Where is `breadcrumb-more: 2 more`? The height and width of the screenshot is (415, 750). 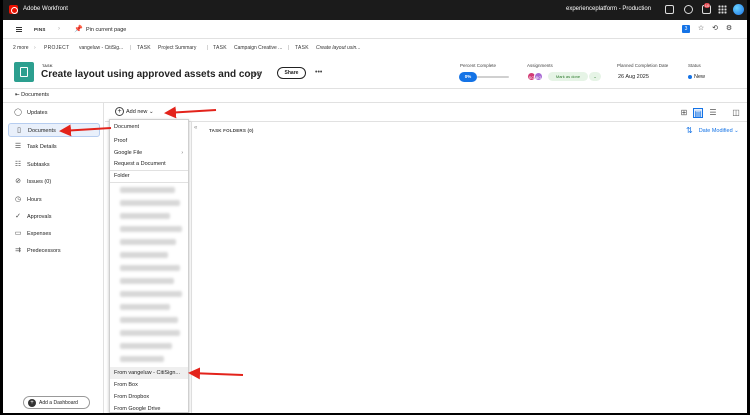
breadcrumb-more: 2 more is located at coordinates (21, 48).